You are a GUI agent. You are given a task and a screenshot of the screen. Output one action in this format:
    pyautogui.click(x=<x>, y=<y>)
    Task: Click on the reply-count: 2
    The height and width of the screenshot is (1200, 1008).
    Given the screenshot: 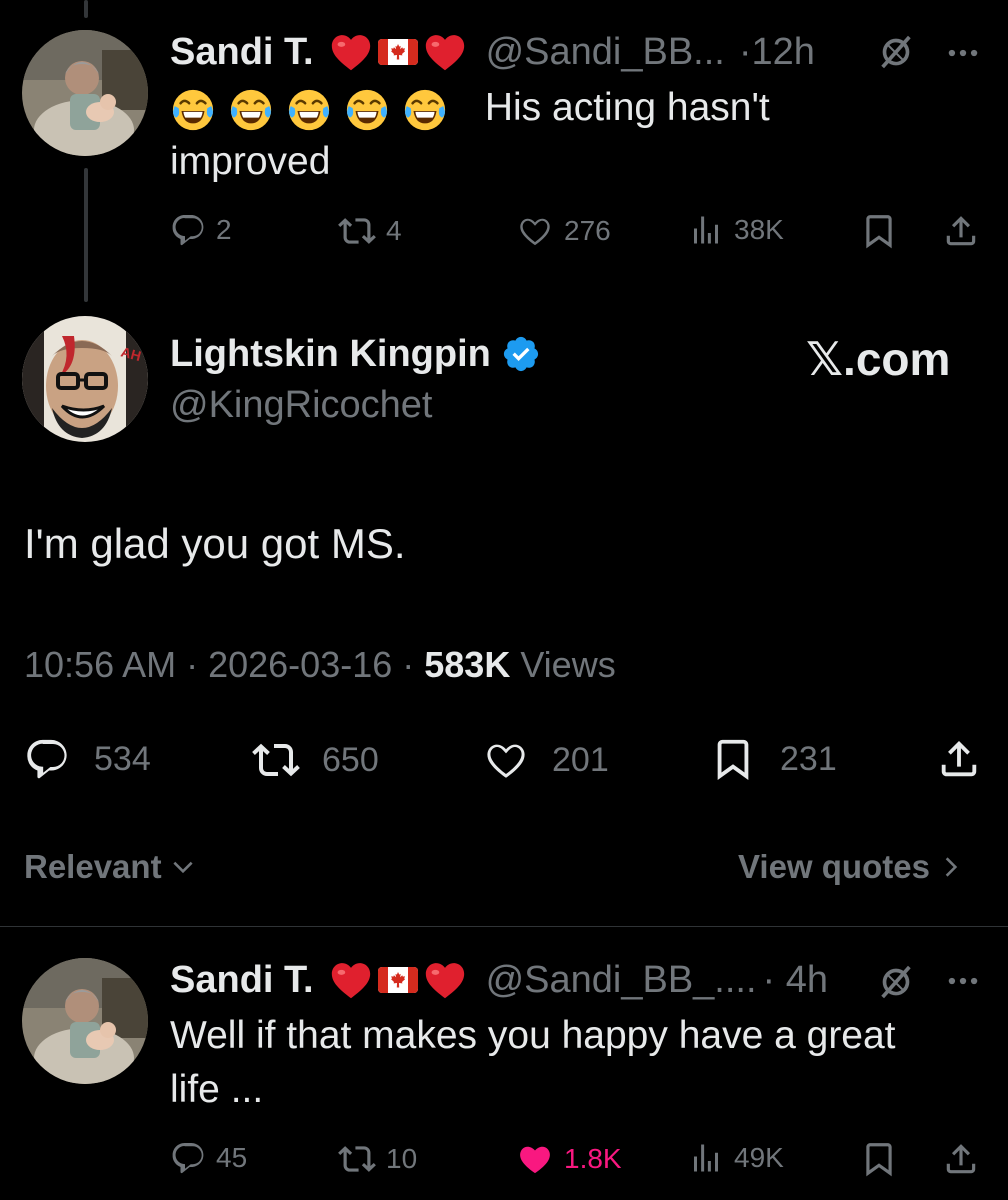 What is the action you would take?
    pyautogui.click(x=224, y=229)
    